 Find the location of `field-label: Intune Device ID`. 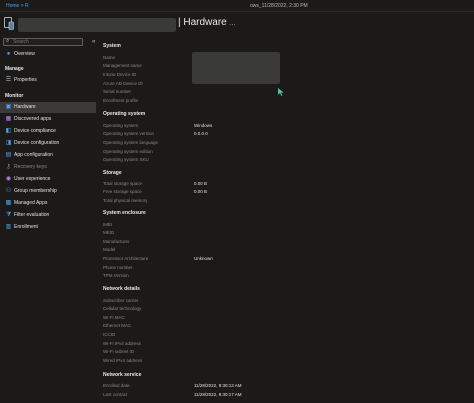

field-label: Intune Device ID is located at coordinates (120, 74).